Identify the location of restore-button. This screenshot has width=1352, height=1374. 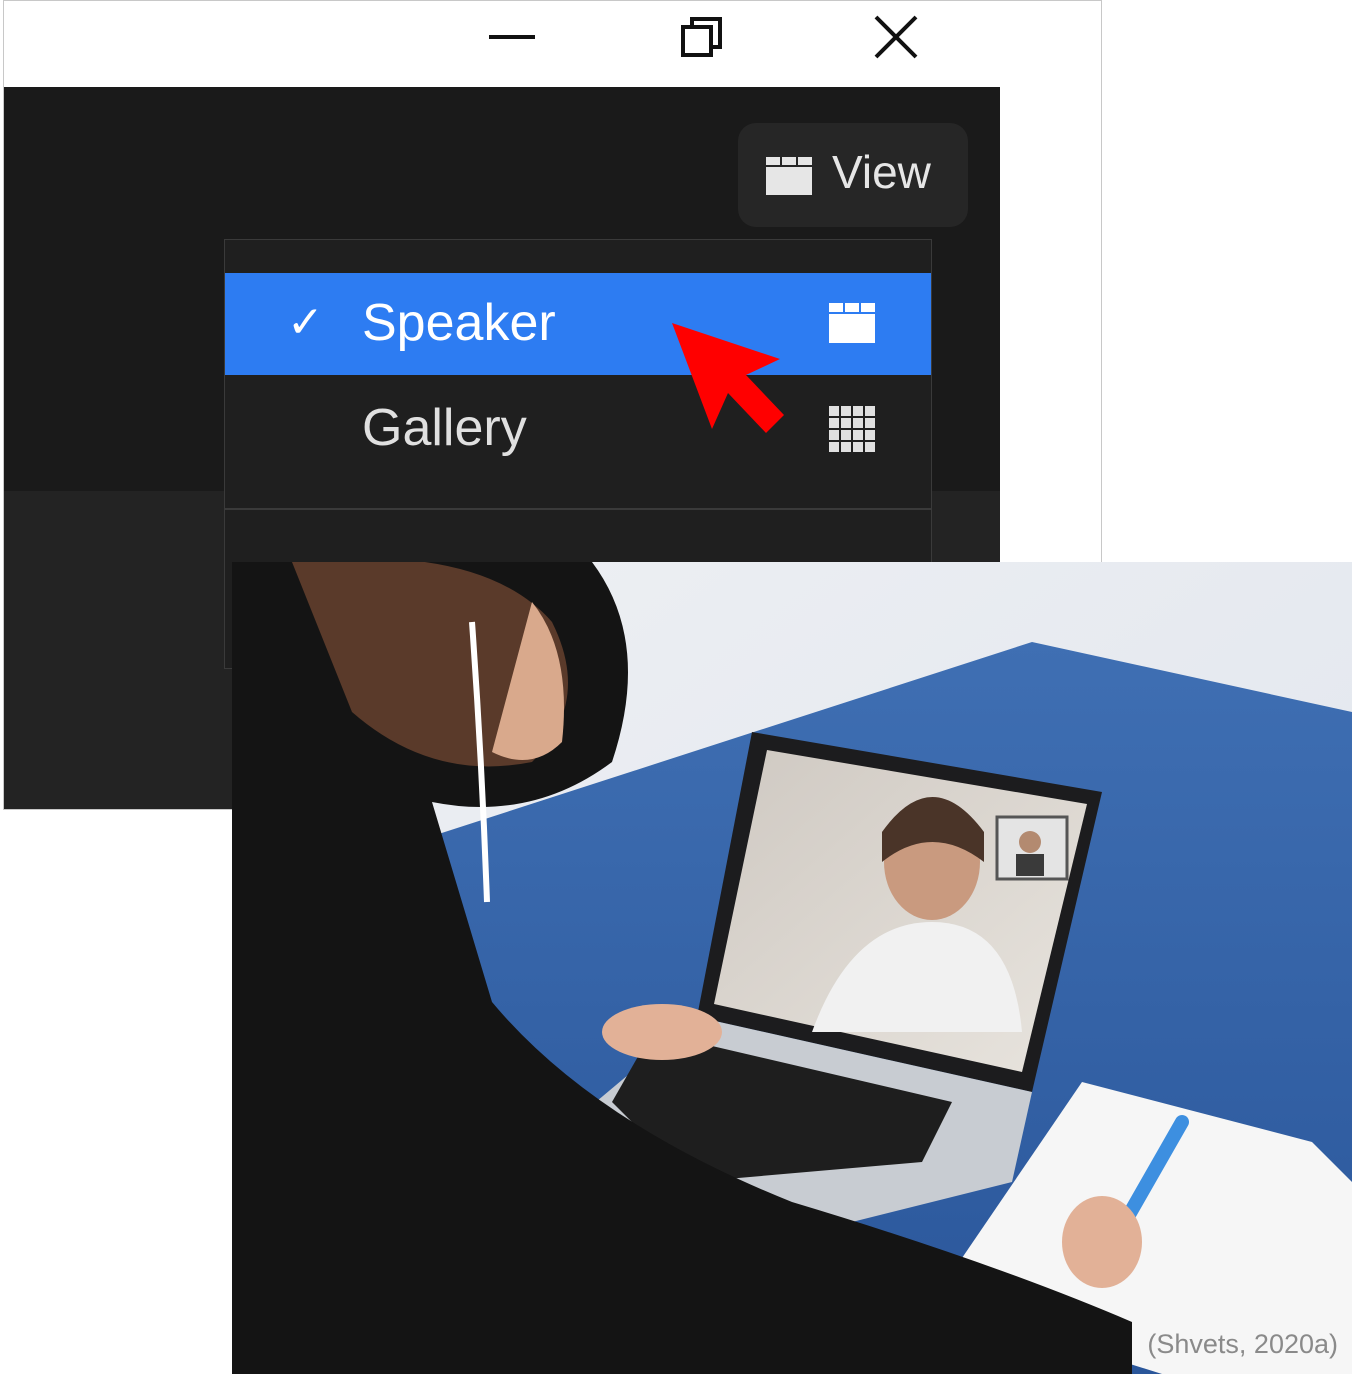
(702, 37).